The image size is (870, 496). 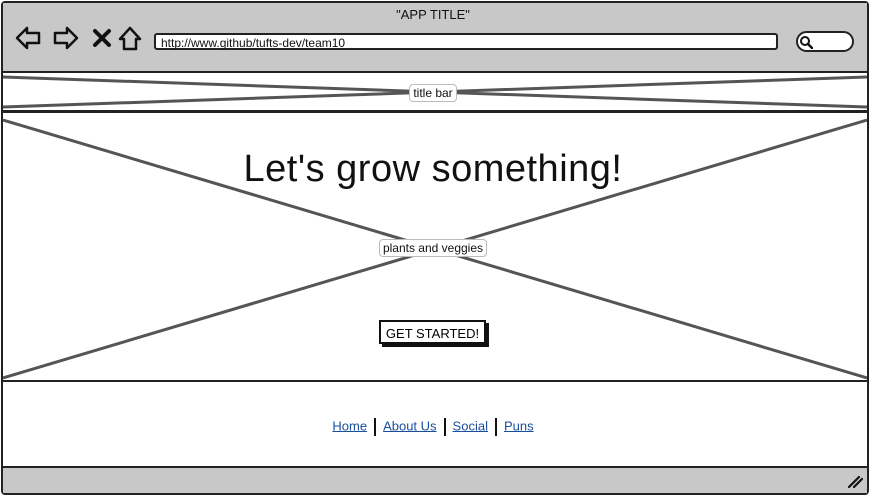 I want to click on search-icon, so click(x=806, y=42).